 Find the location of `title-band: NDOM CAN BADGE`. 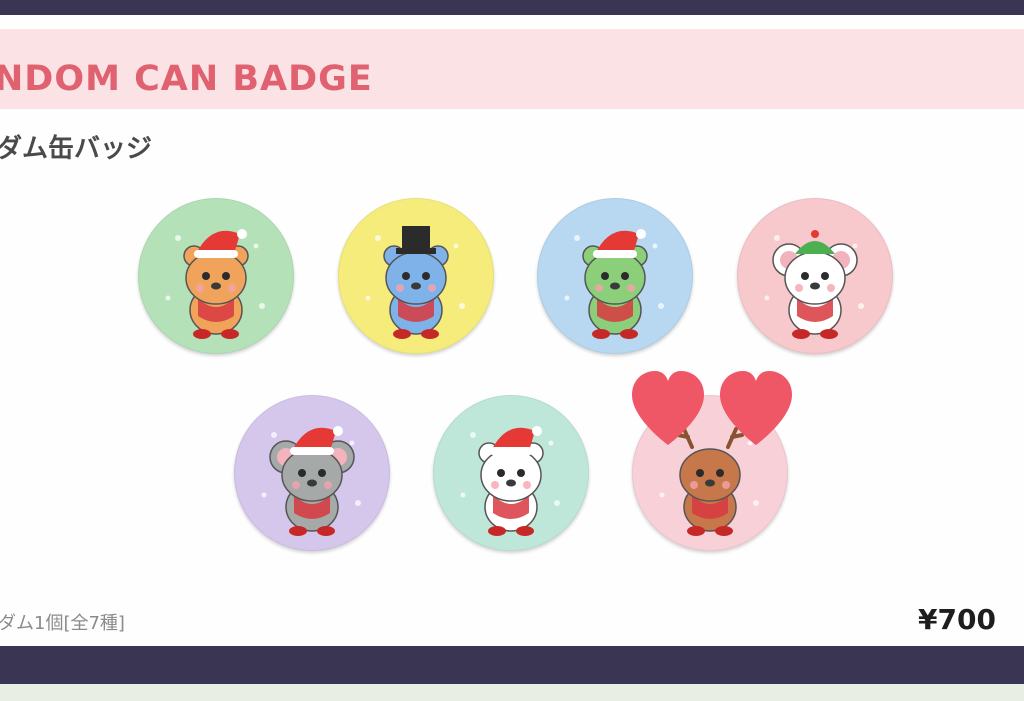

title-band: NDOM CAN BADGE is located at coordinates (512, 69).